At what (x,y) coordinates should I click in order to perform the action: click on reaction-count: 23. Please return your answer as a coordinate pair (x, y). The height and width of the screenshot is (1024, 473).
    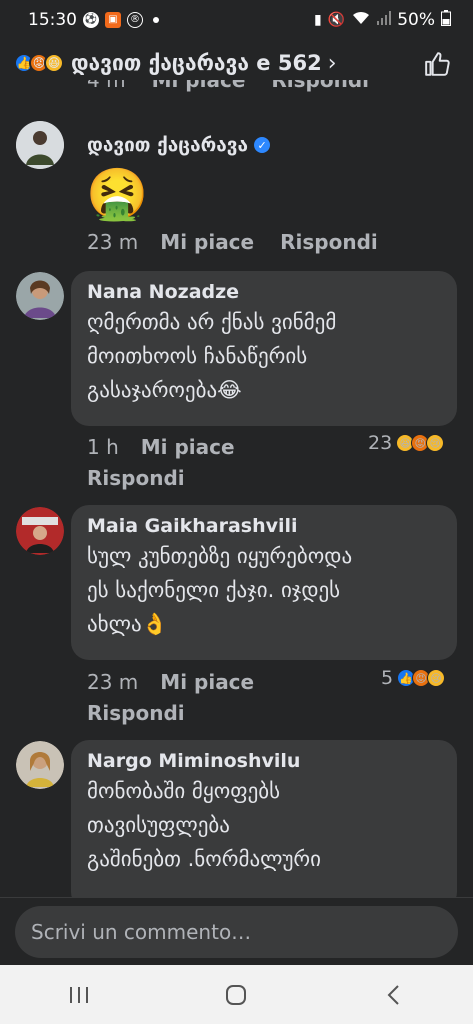
    Looking at the image, I should click on (380, 443).